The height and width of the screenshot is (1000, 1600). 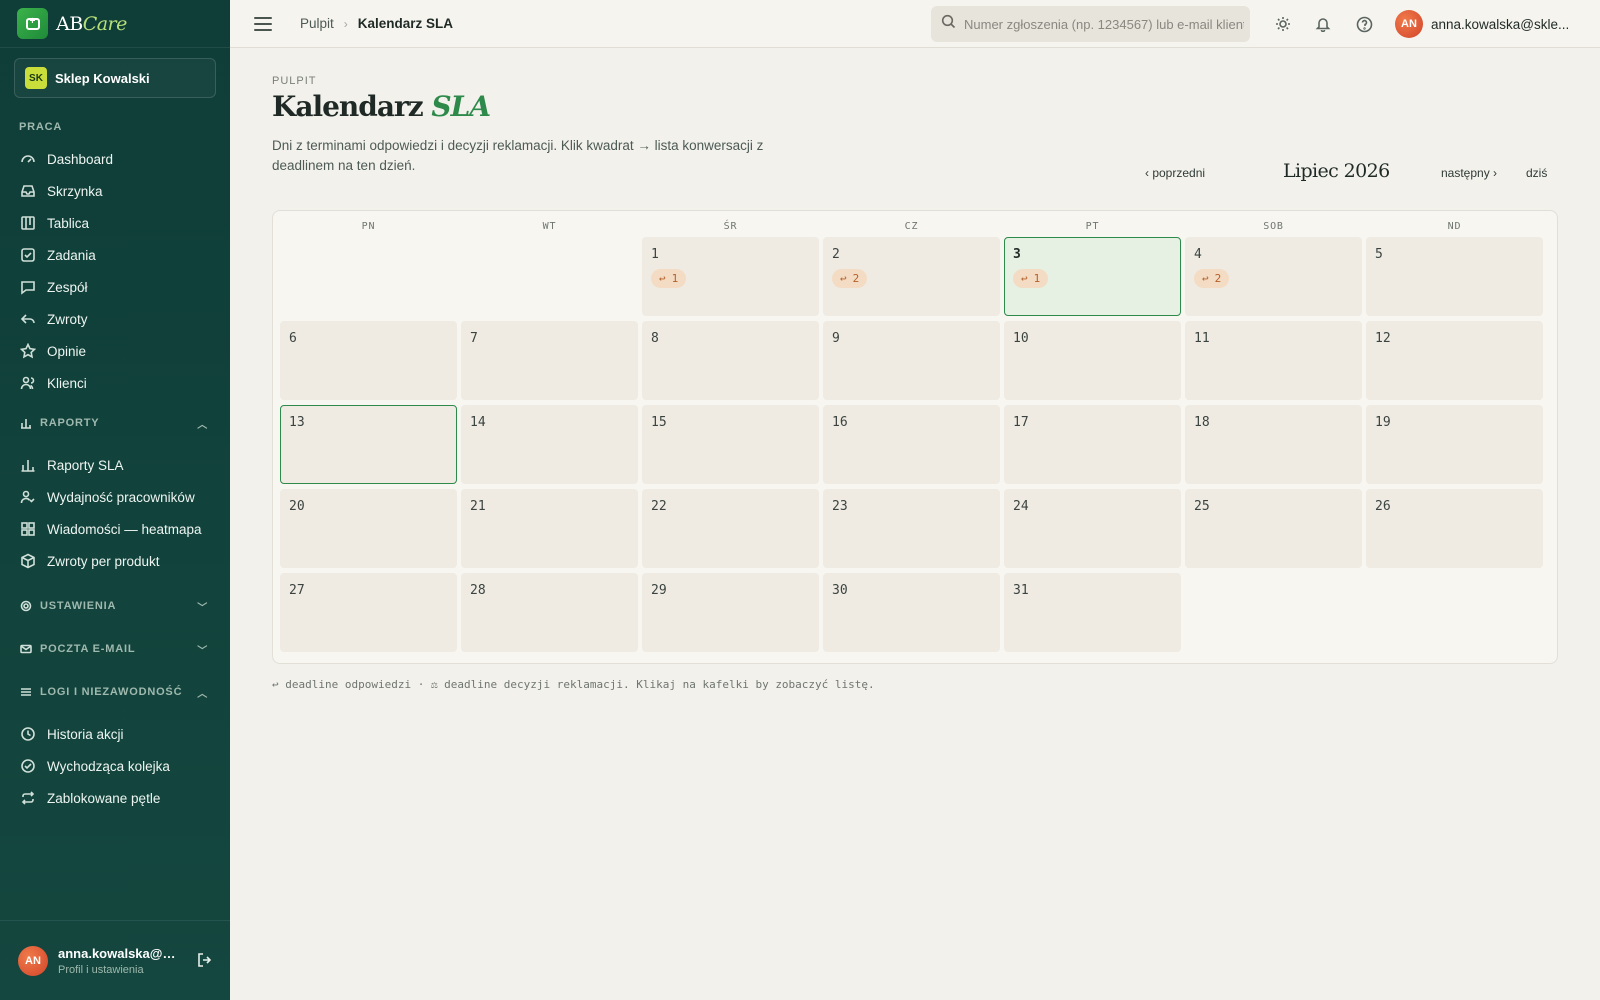 What do you see at coordinates (205, 962) in the screenshot?
I see `logout-icon` at bounding box center [205, 962].